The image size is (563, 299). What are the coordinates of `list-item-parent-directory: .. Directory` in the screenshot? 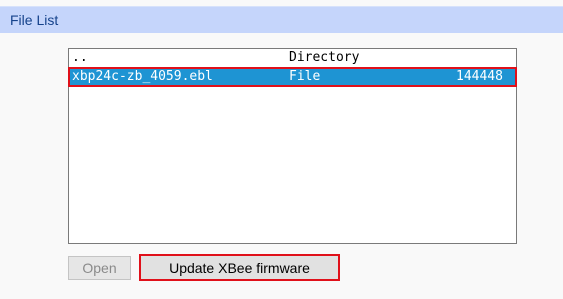 It's located at (292, 58).